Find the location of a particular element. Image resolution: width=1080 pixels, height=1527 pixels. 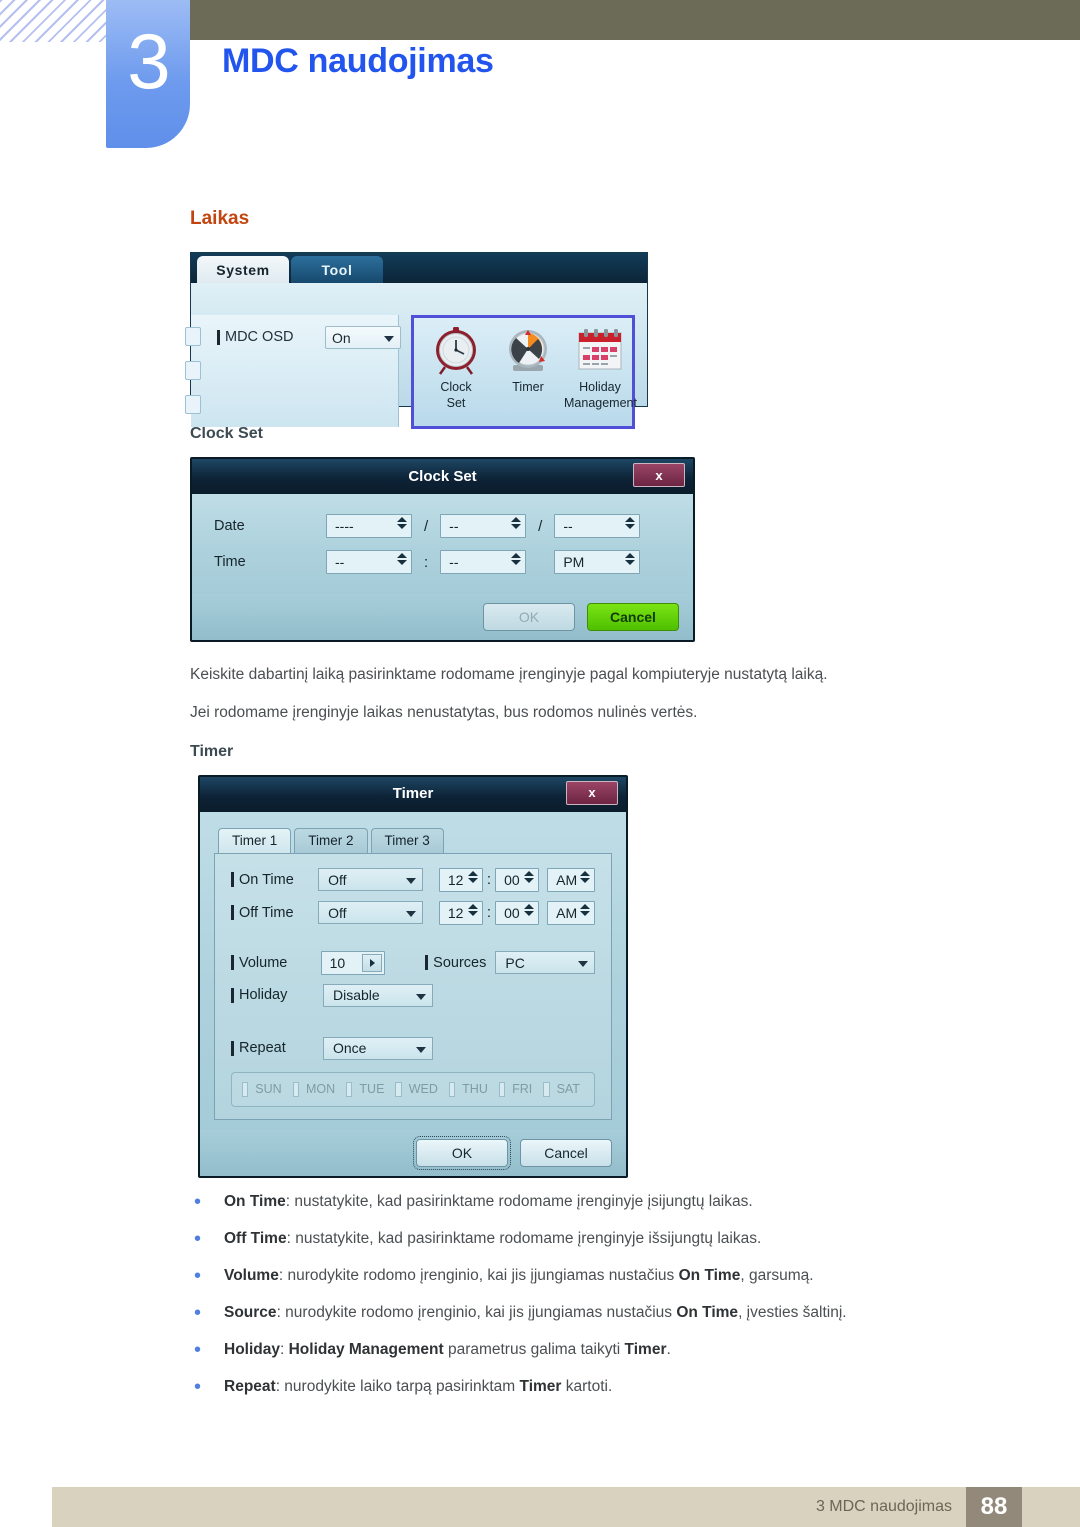

bullet-term: Repeat is located at coordinates (250, 1386).